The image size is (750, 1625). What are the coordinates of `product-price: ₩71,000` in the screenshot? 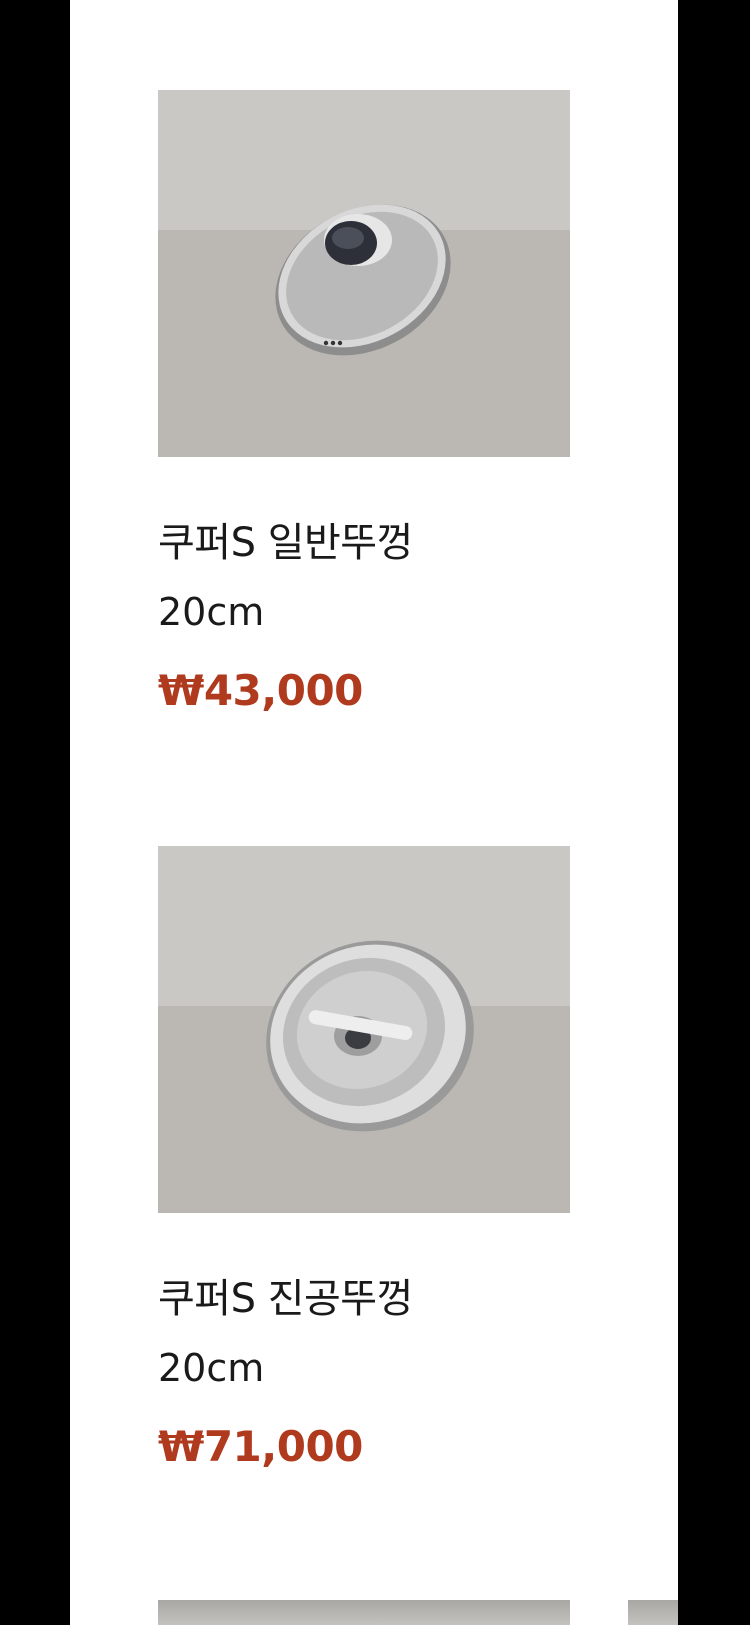 It's located at (260, 1446).